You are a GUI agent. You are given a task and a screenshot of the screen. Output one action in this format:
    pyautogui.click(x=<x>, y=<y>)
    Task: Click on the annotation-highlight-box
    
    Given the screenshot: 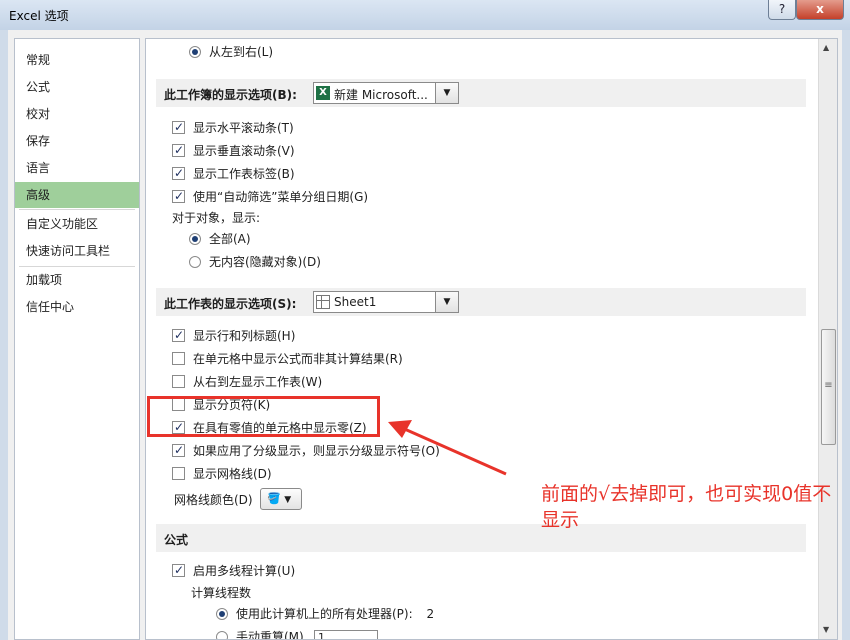 What is the action you would take?
    pyautogui.click(x=263, y=416)
    